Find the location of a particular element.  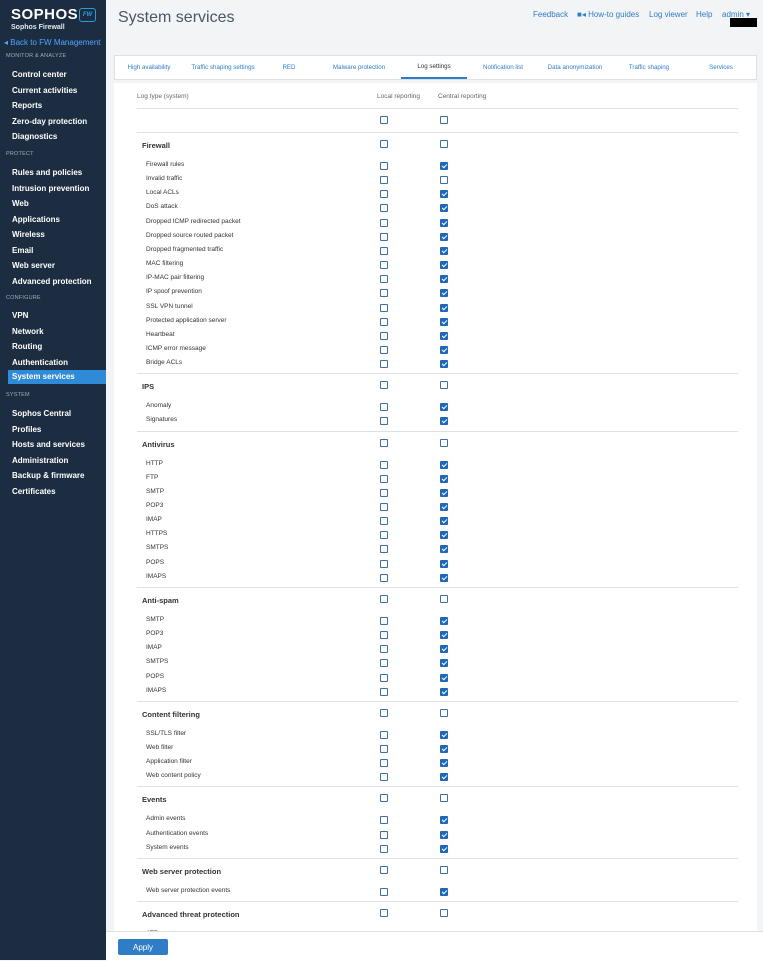

tab-high-availability: High availability is located at coordinates (149, 67).